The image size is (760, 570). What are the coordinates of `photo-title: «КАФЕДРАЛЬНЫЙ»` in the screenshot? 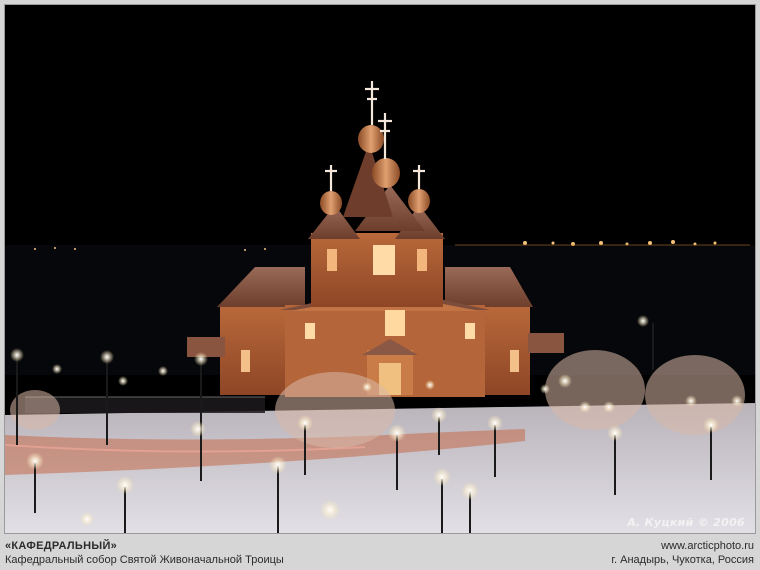 It's located at (61, 546).